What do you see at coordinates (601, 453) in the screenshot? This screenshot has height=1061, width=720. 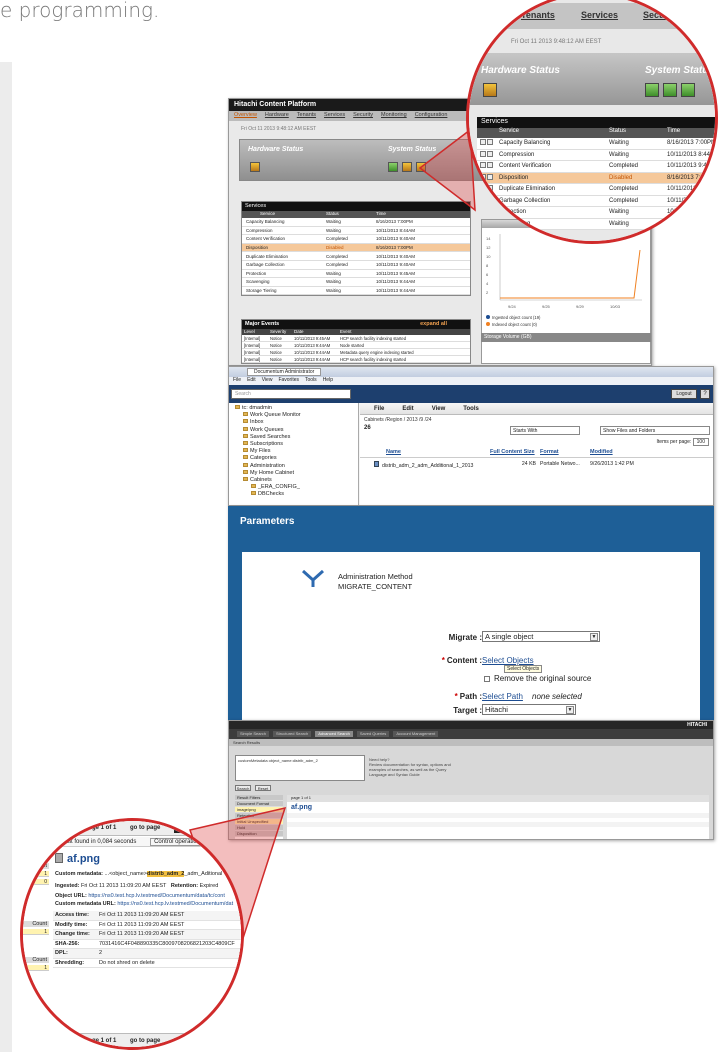 I see `col-modified: Modified` at bounding box center [601, 453].